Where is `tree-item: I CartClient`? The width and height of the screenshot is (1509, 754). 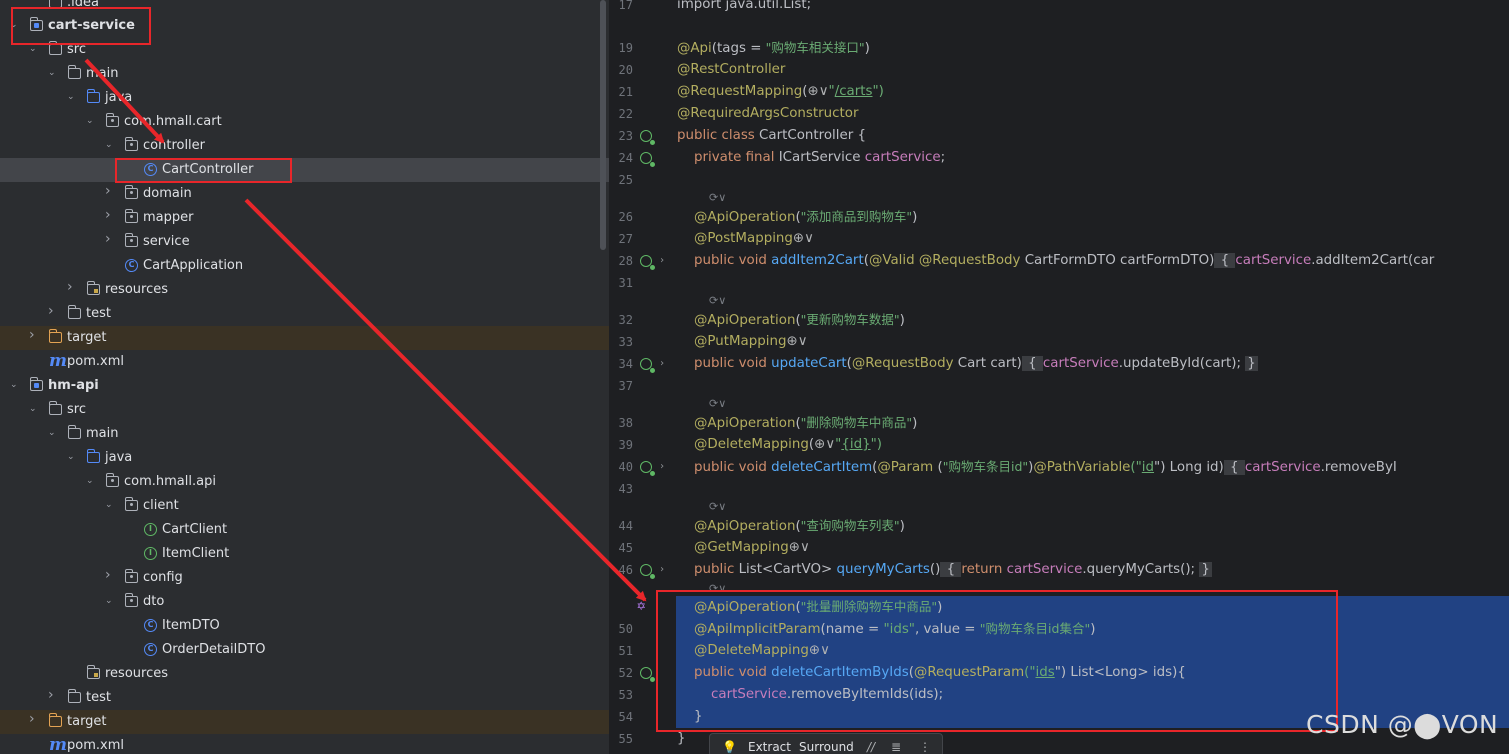 tree-item: I CartClient is located at coordinates (304, 530).